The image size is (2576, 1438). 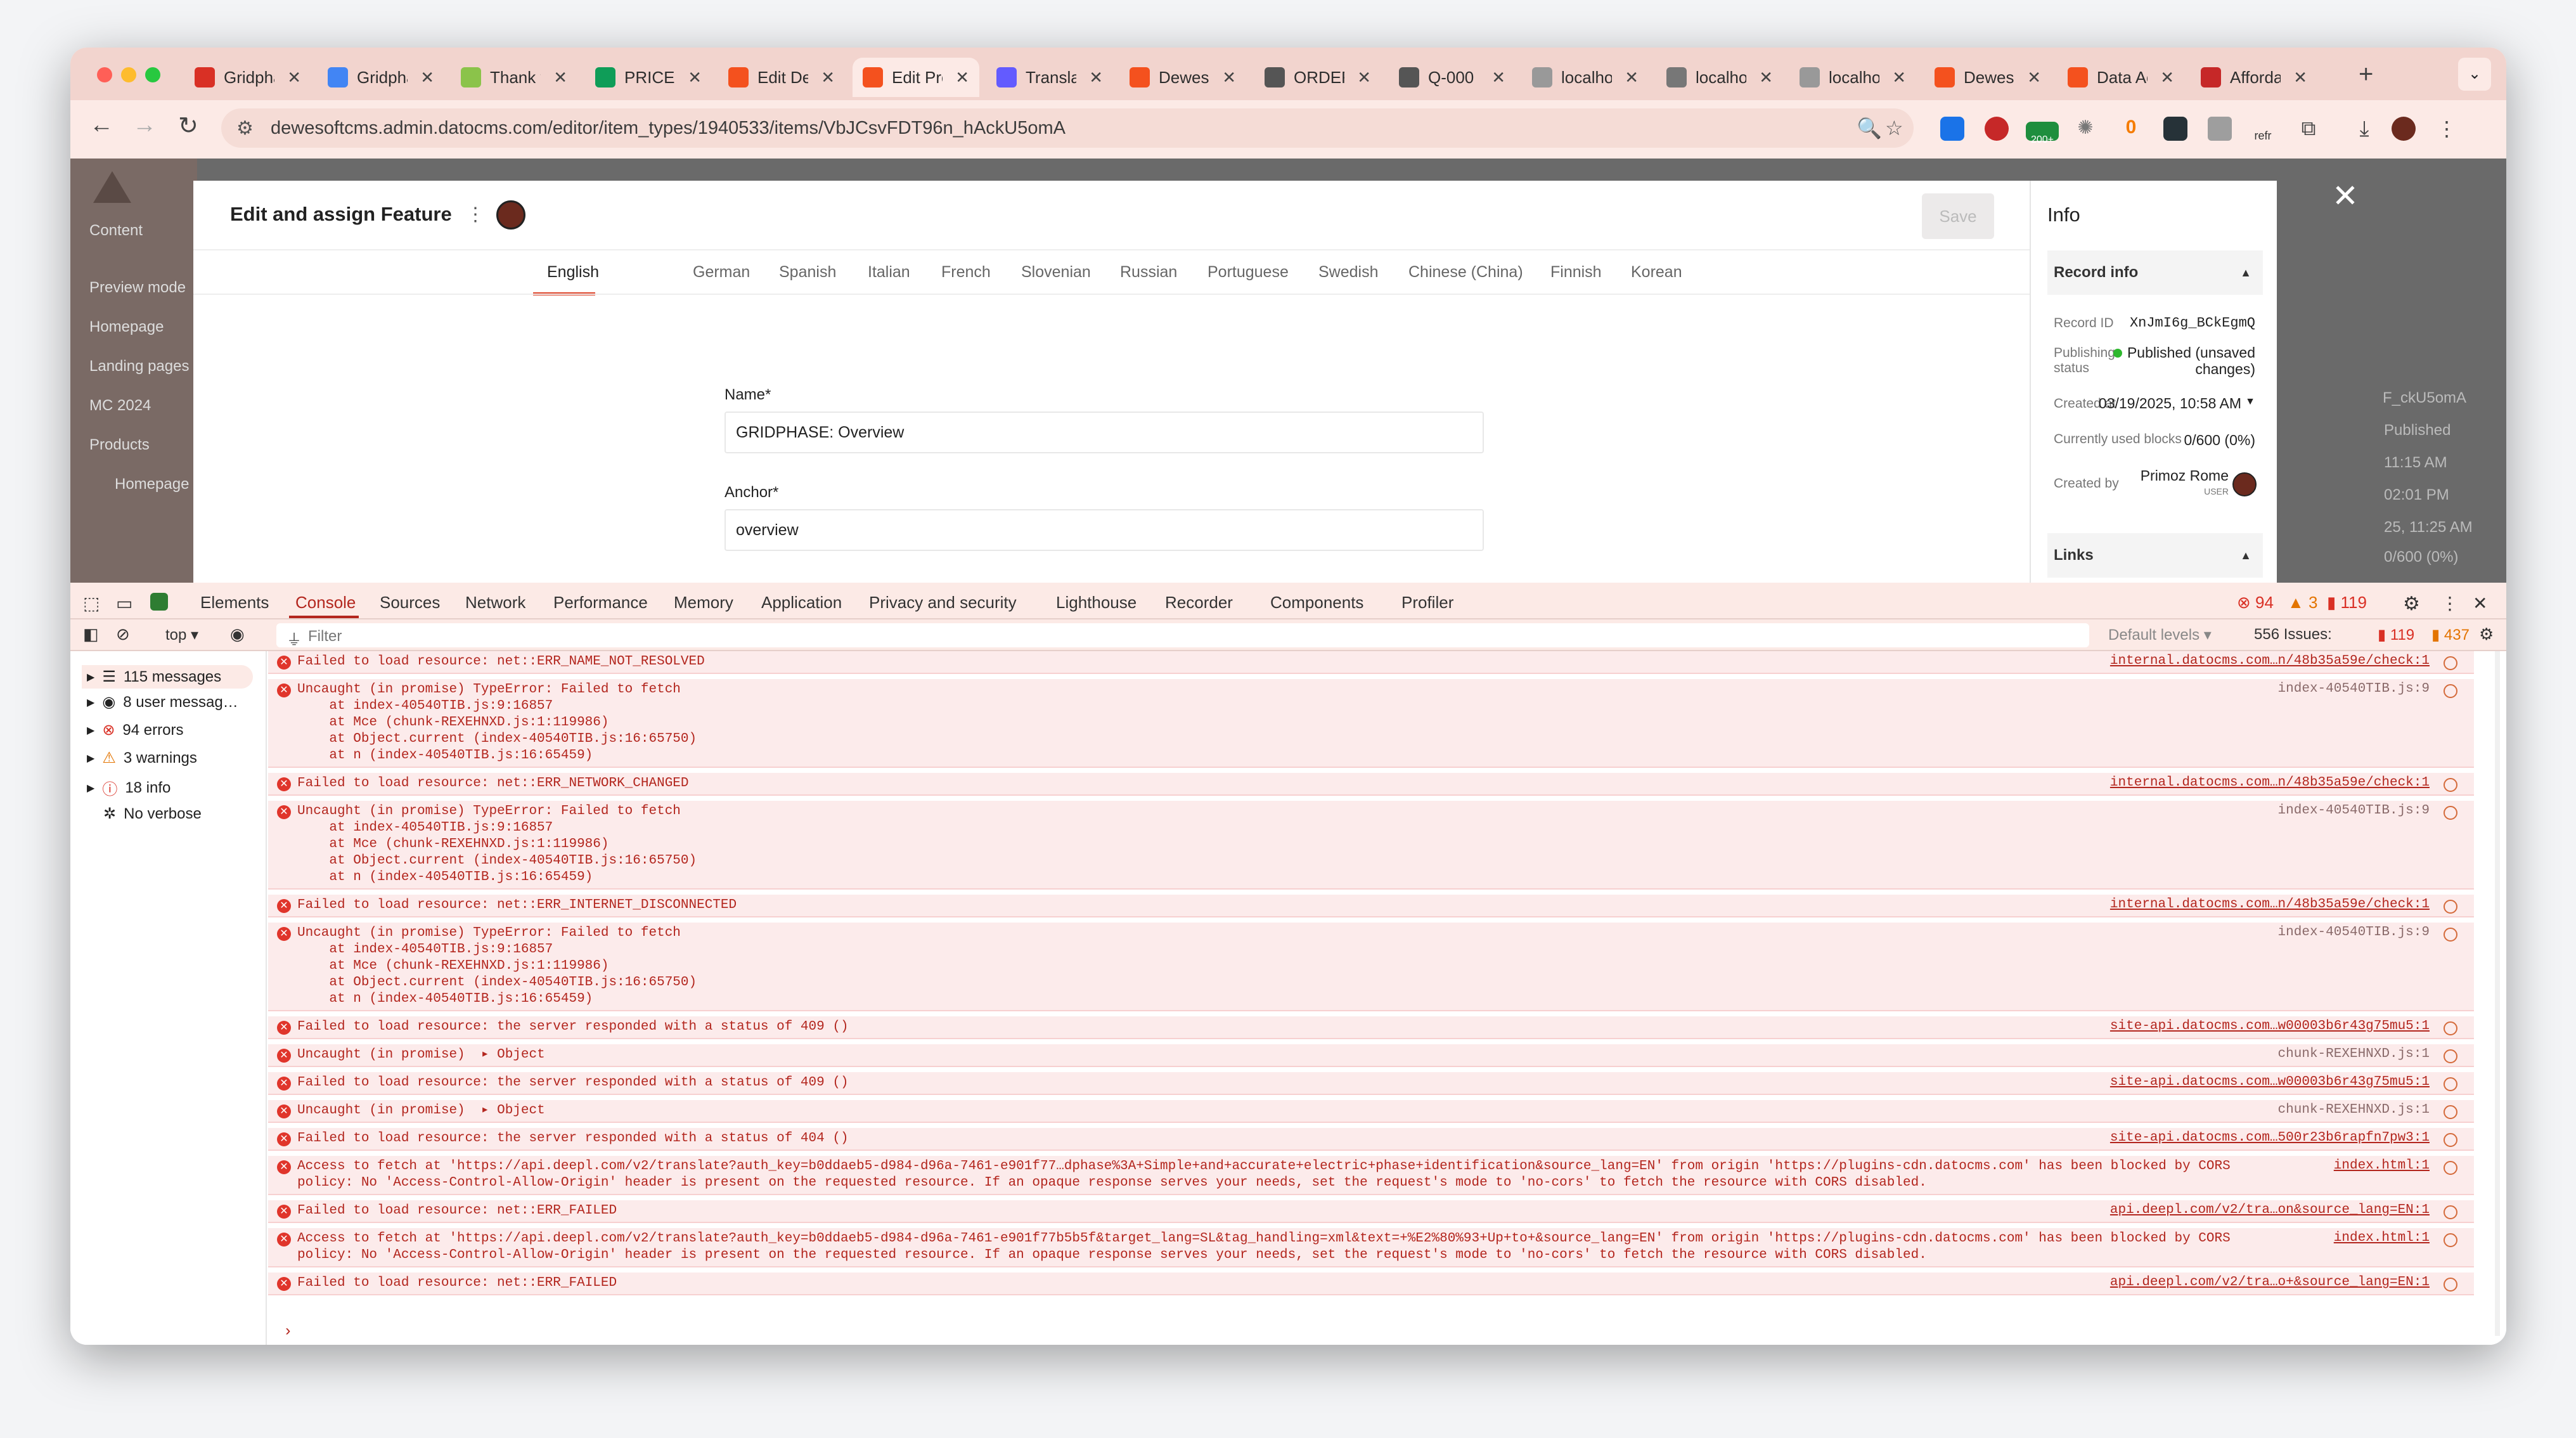 What do you see at coordinates (2160, 635) in the screenshot?
I see `log-levels-dropdown: Default levels ▾` at bounding box center [2160, 635].